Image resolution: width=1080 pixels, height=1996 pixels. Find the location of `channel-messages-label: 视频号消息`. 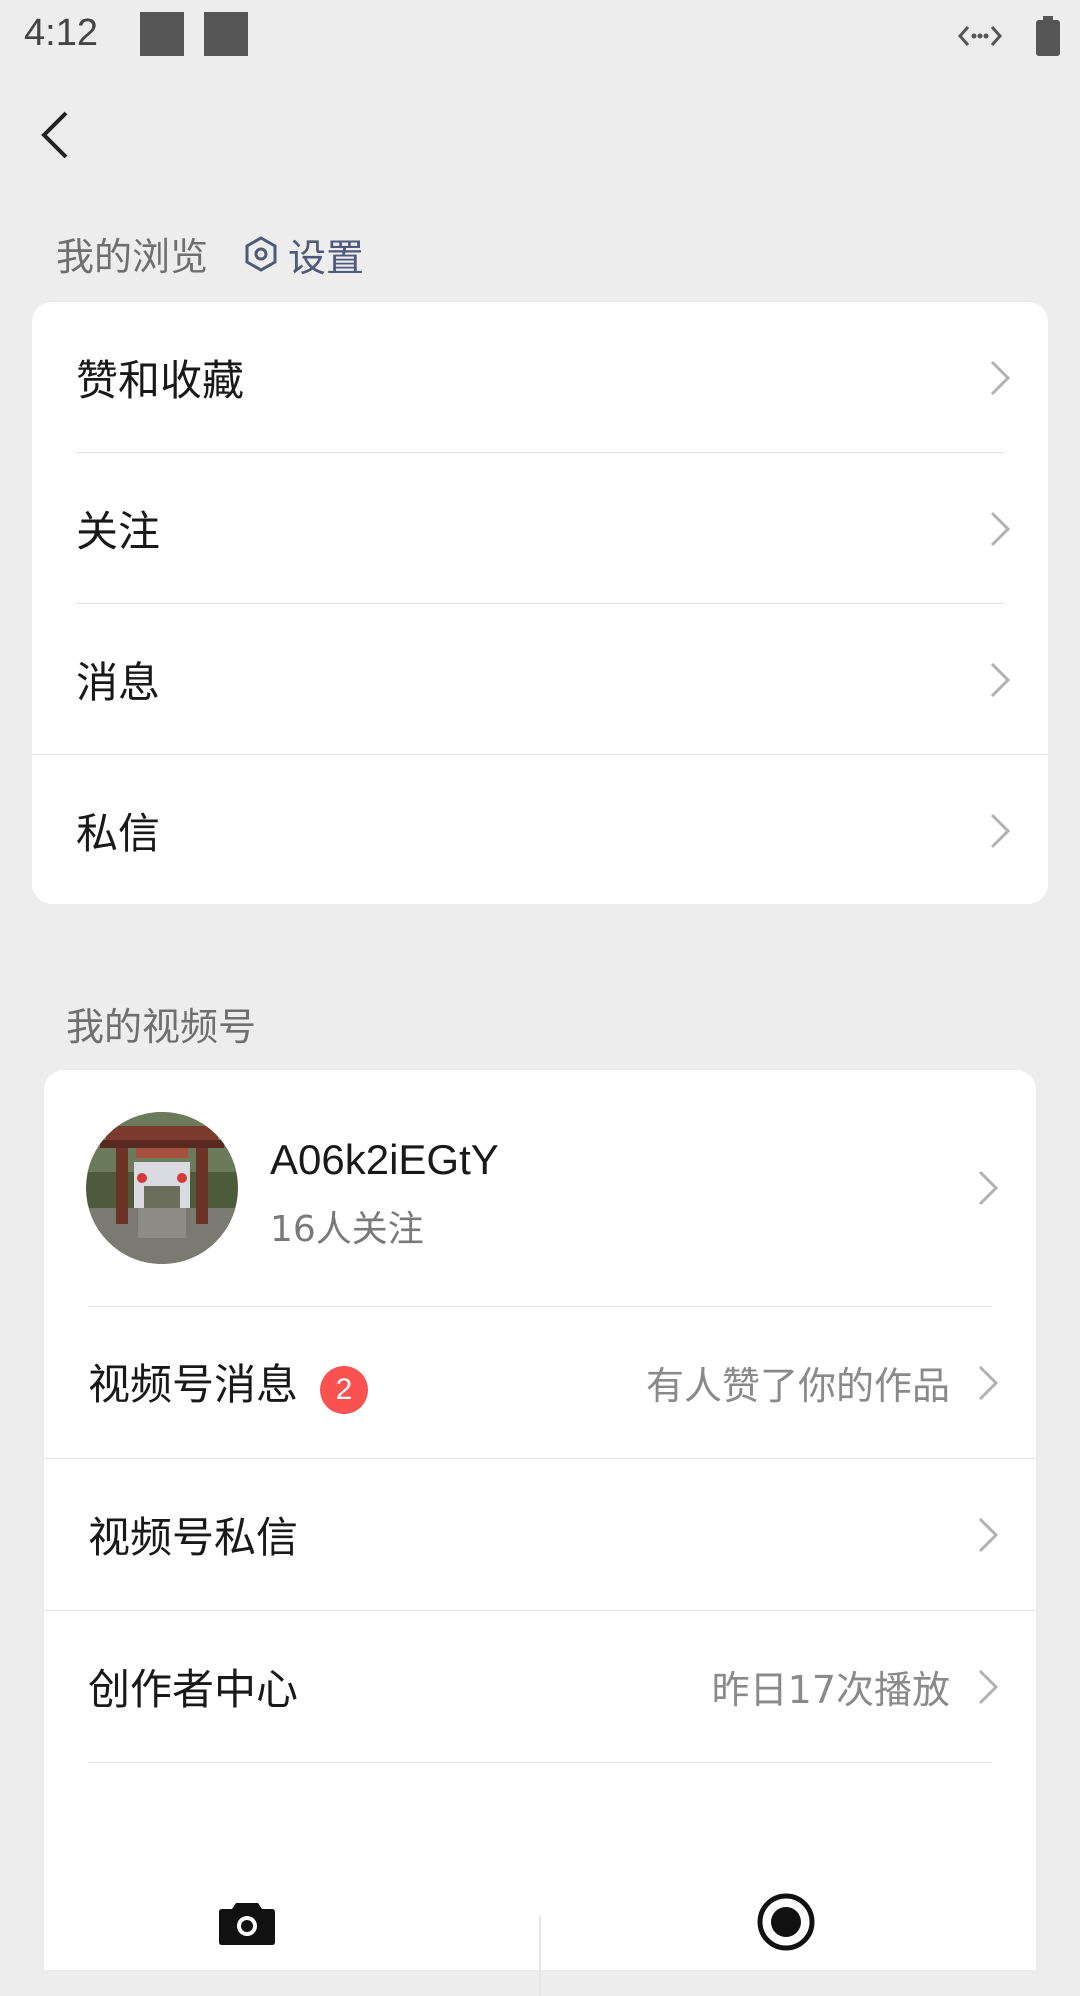

channel-messages-label: 视频号消息 is located at coordinates (193, 1384).